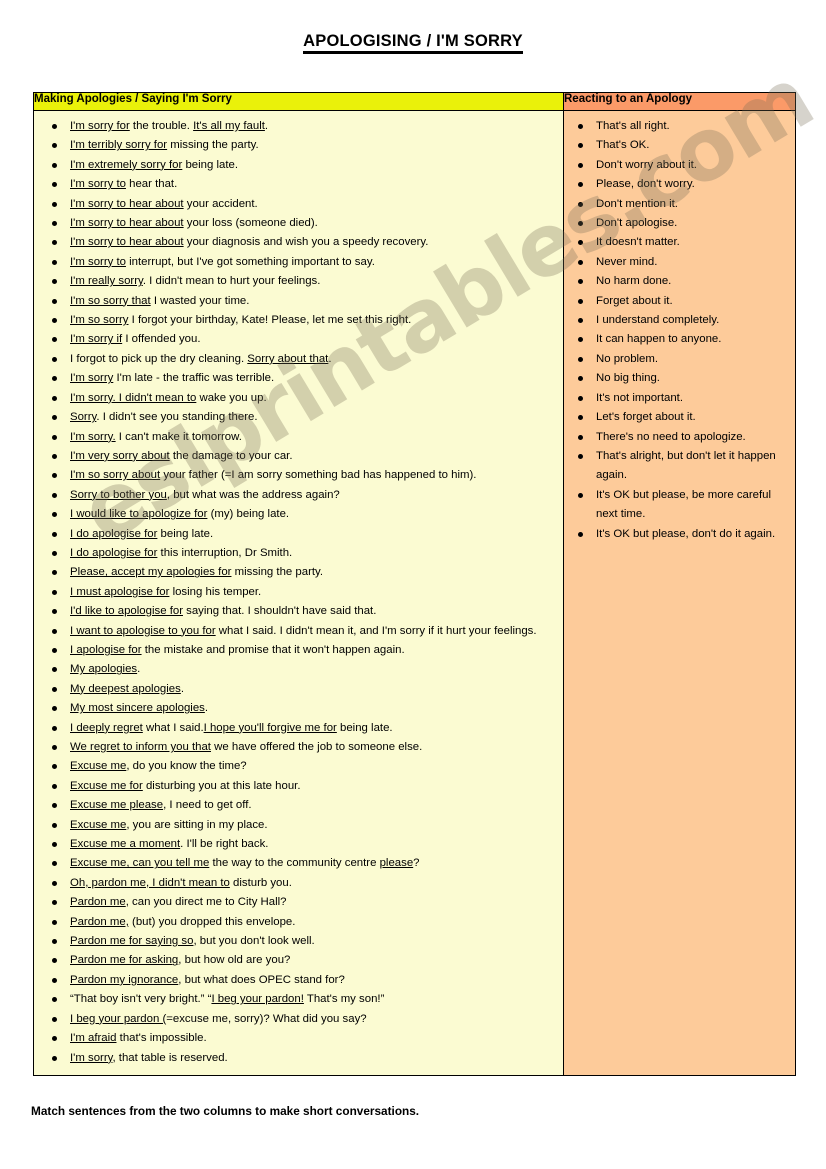 Image resolution: width=826 pixels, height=1169 pixels. What do you see at coordinates (106, 649) in the screenshot?
I see `phrase-underlined: I apologise for` at bounding box center [106, 649].